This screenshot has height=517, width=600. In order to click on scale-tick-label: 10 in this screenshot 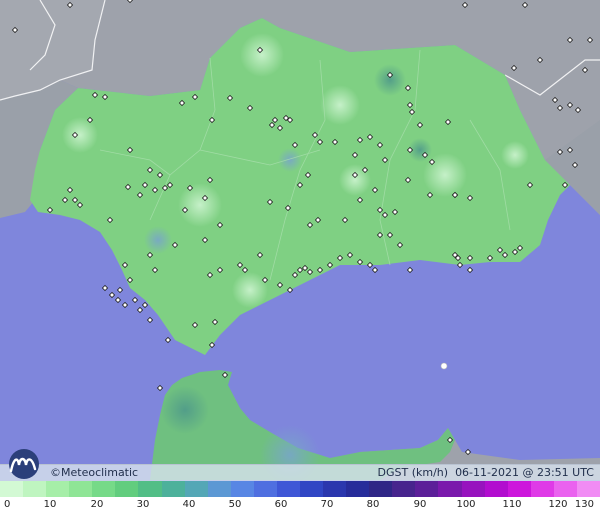, I will do `click(50, 504)`.